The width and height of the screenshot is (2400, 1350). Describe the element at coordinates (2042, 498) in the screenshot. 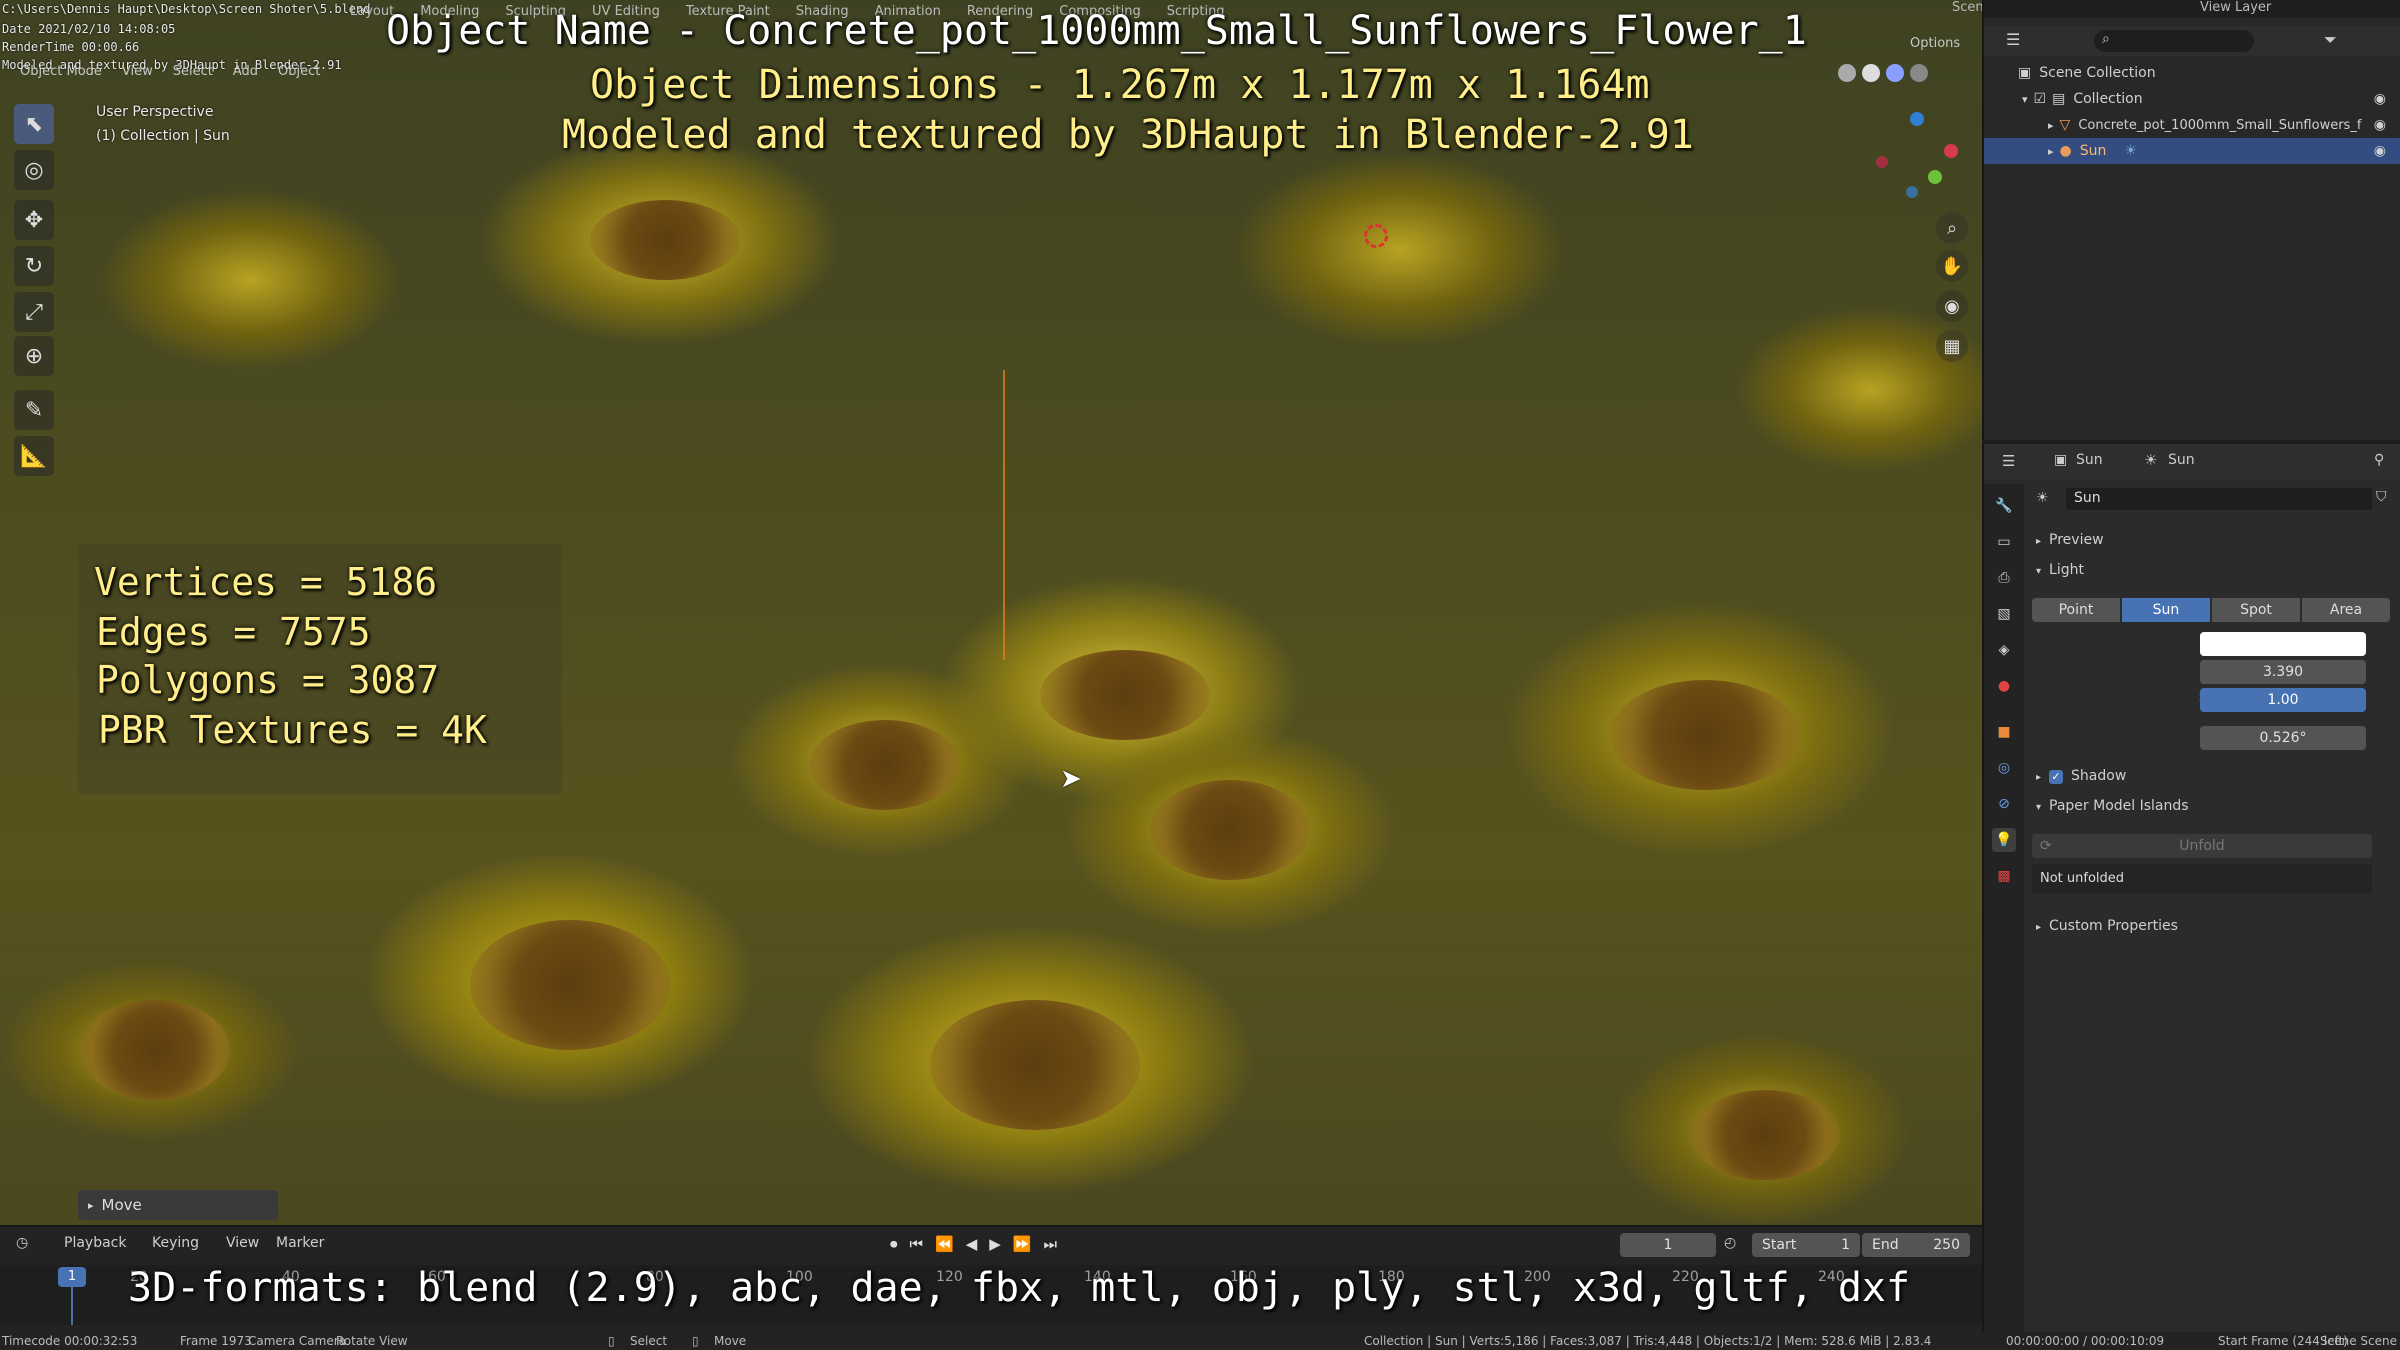

I see `light-datablock-icon: ☀` at that location.